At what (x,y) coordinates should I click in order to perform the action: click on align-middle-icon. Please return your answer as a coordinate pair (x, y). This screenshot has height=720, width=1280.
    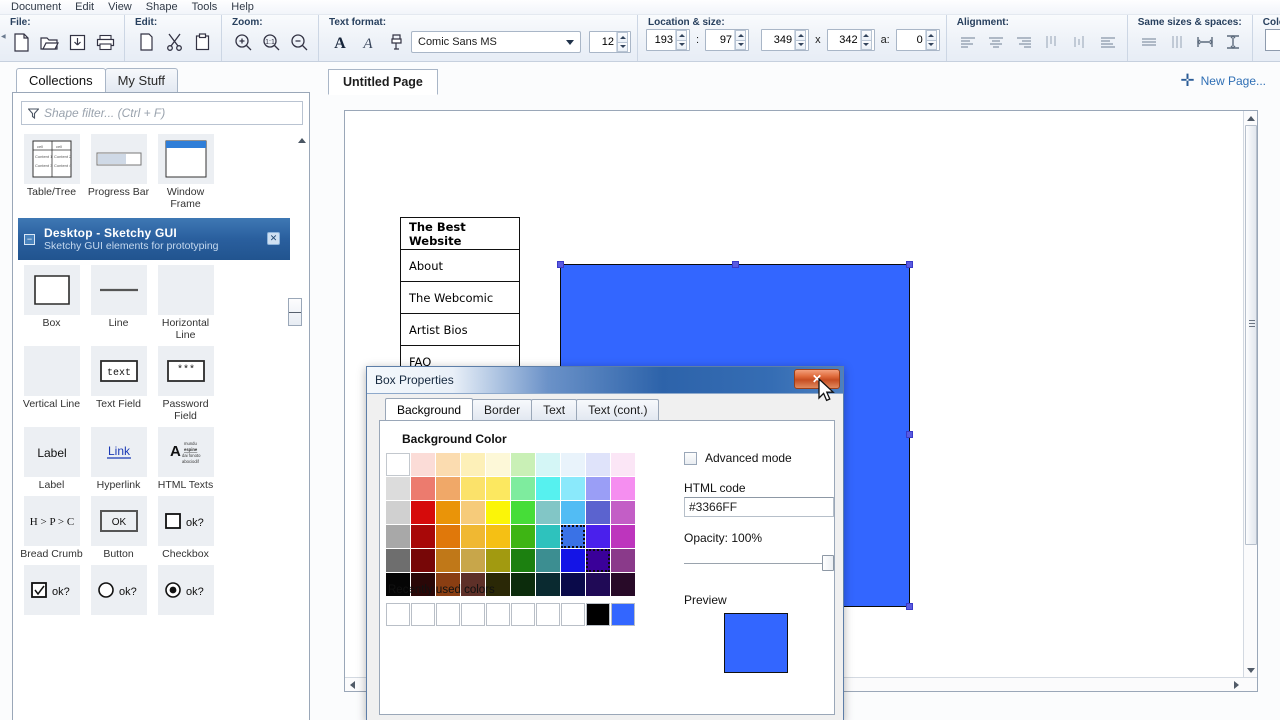
    Looking at the image, I should click on (1080, 42).